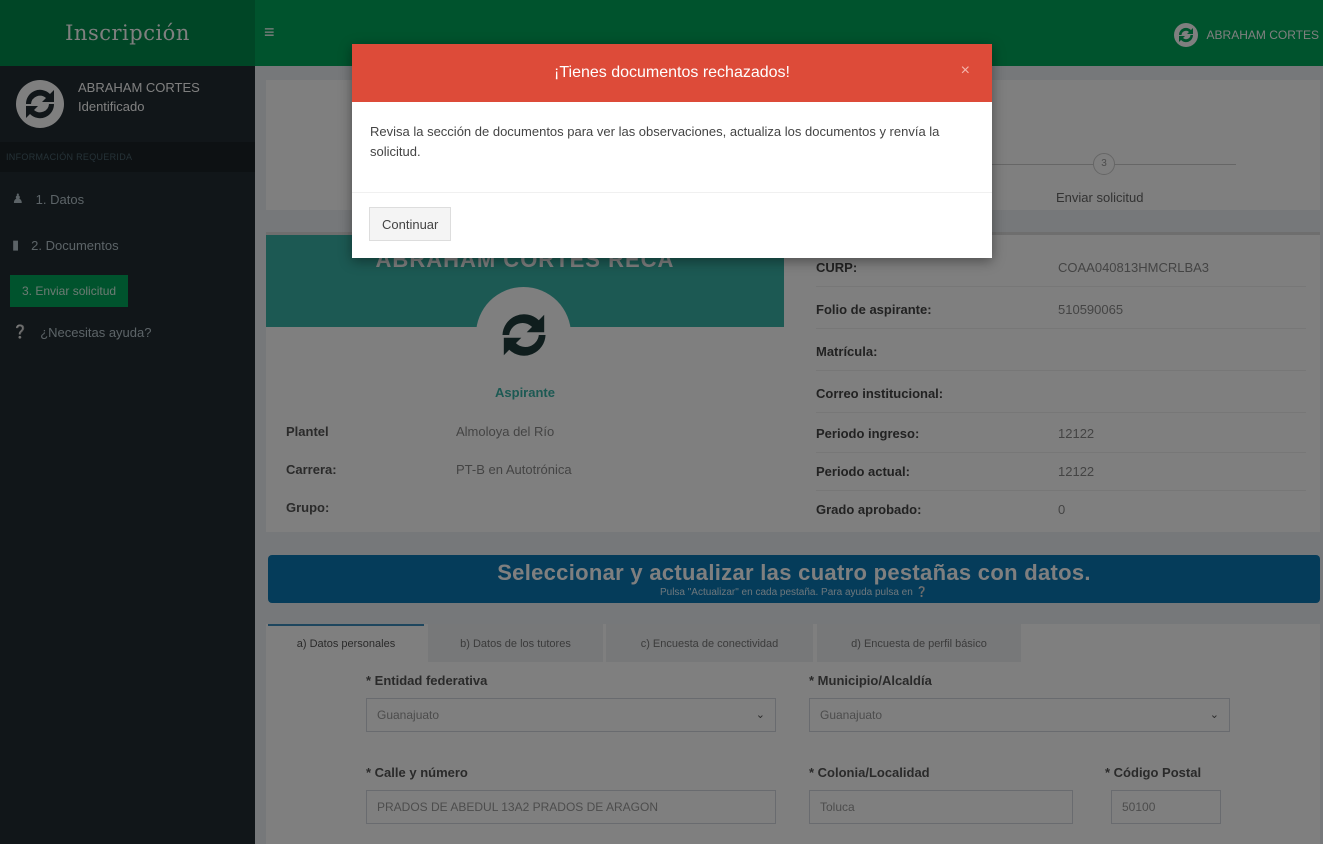  What do you see at coordinates (410, 224) in the screenshot?
I see `continue-button: Continuar` at bounding box center [410, 224].